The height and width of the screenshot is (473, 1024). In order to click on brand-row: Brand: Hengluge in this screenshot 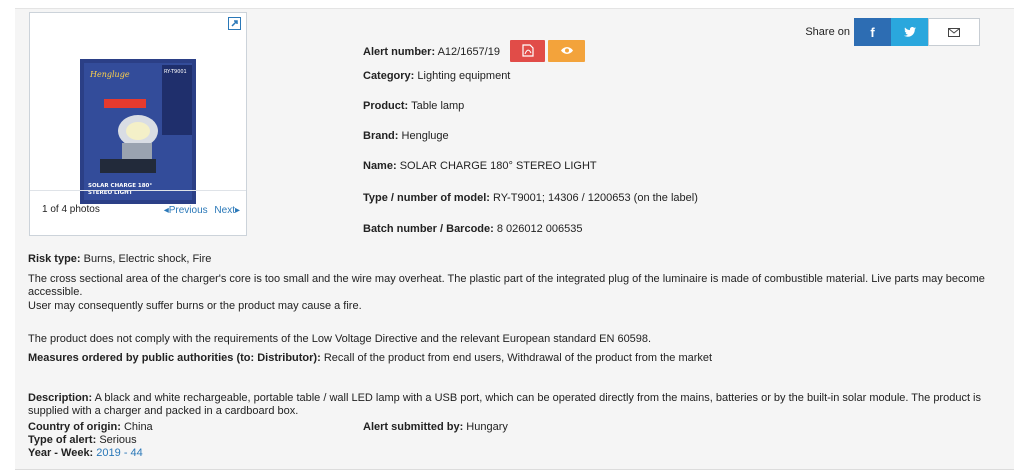, I will do `click(406, 136)`.